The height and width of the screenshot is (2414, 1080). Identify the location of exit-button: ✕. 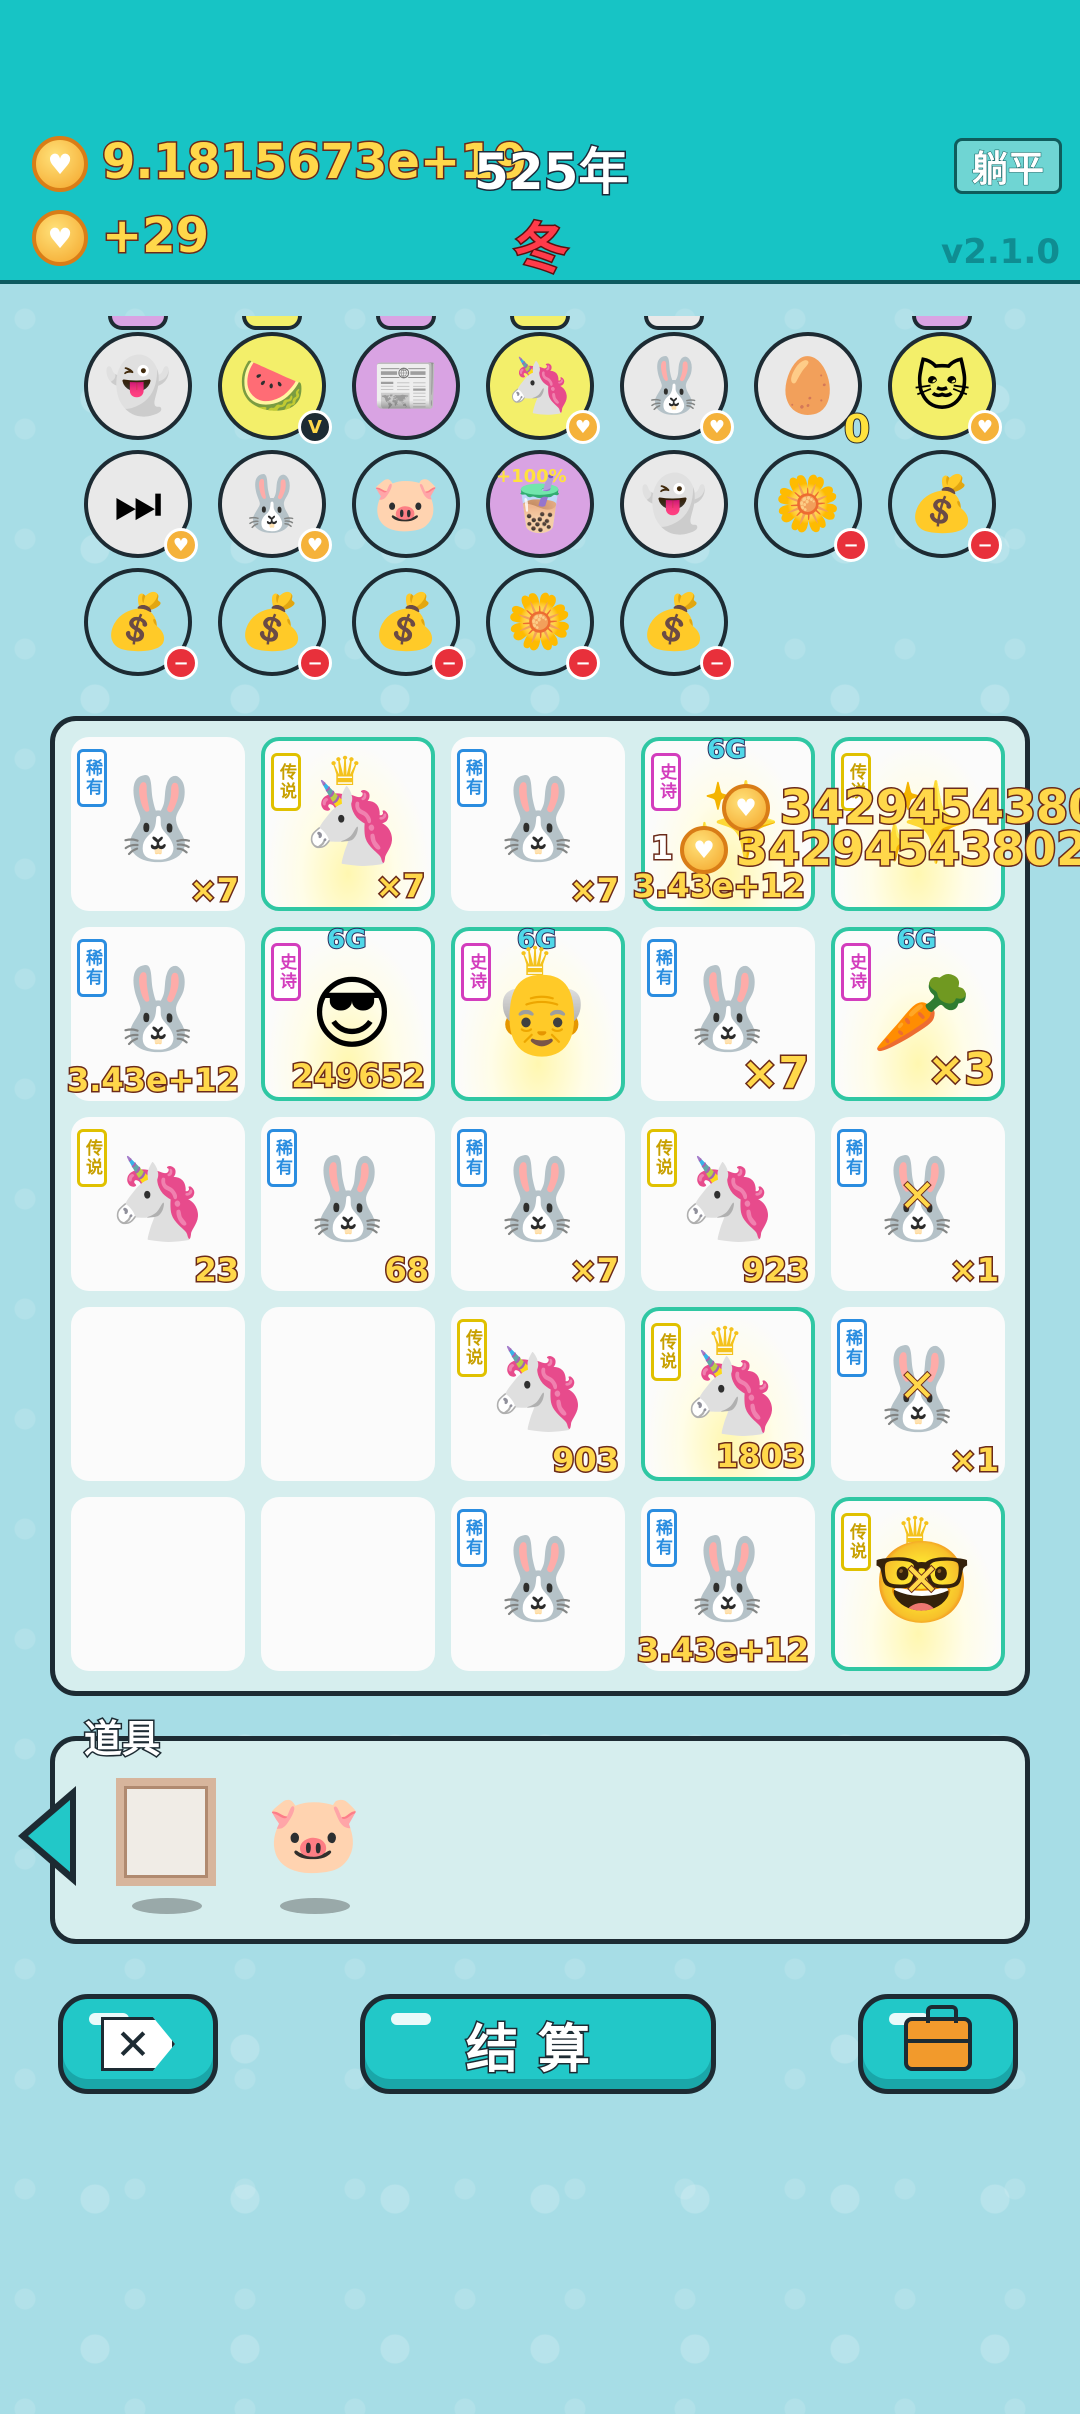
(138, 2044).